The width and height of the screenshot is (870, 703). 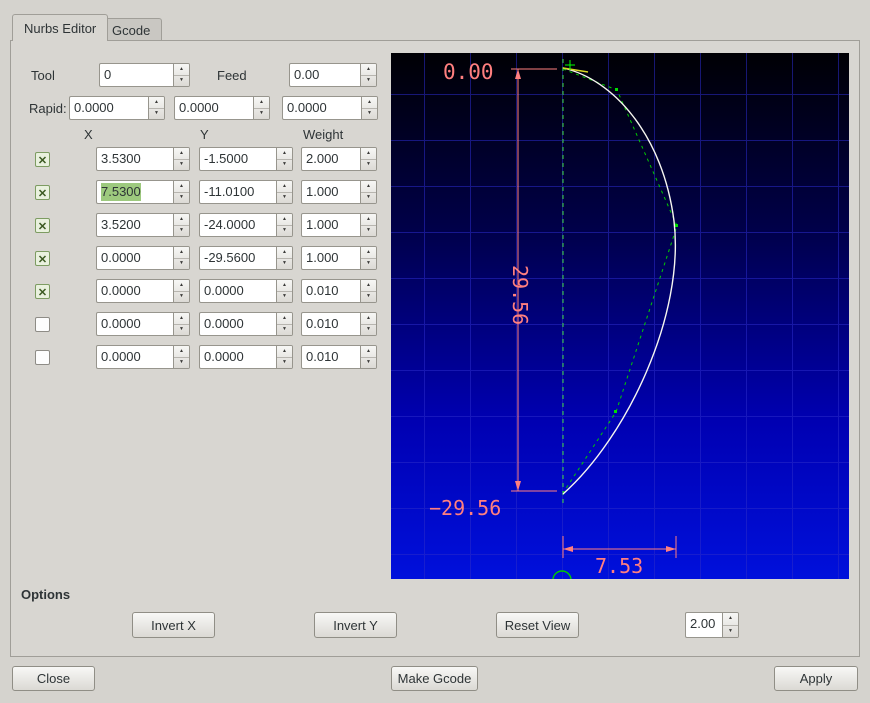 What do you see at coordinates (246, 192) in the screenshot?
I see `point-y-spinbox: -11.0100 ▲ ▼` at bounding box center [246, 192].